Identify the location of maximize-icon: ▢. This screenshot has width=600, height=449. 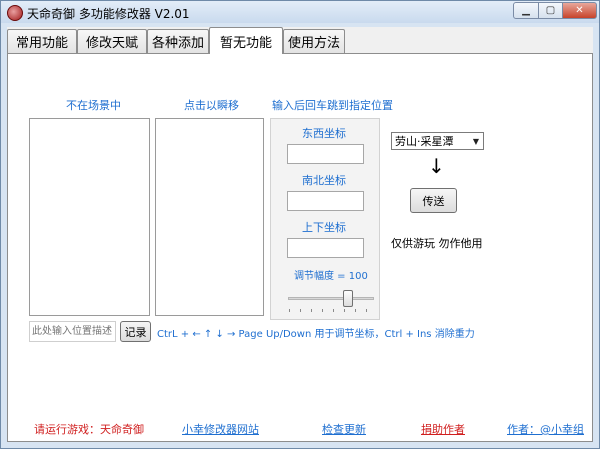
(550, 10).